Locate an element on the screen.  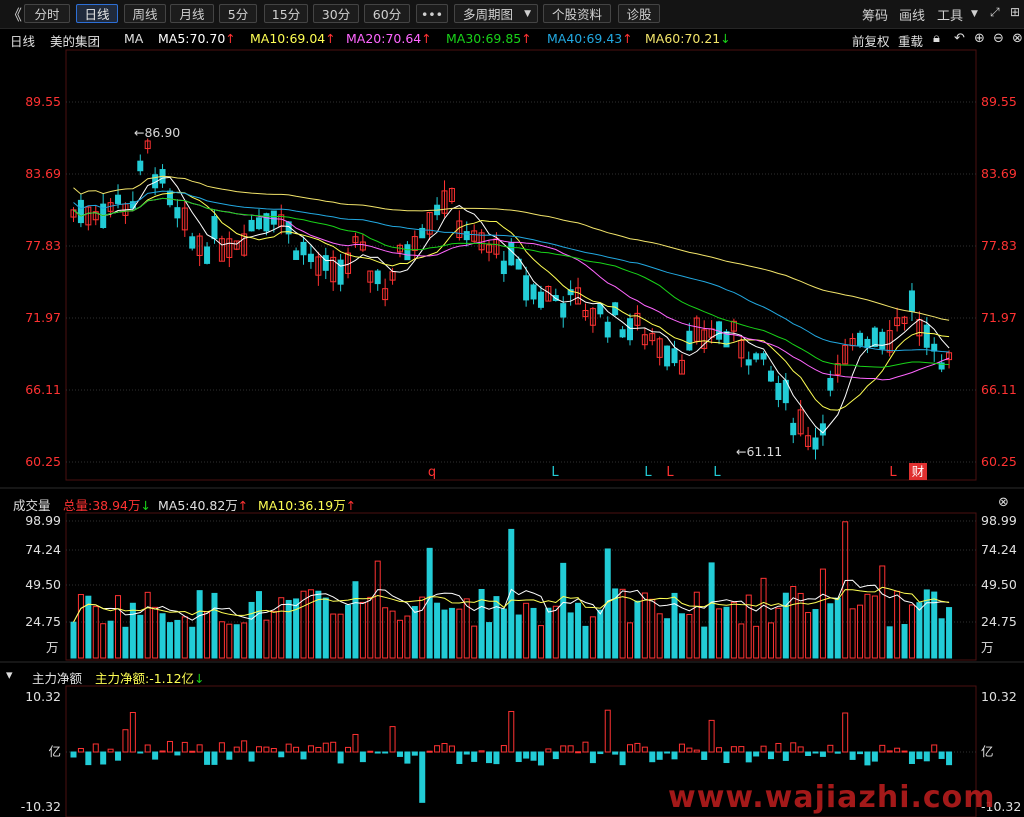
price-tick-left: 77.83 is located at coordinates (43, 245).